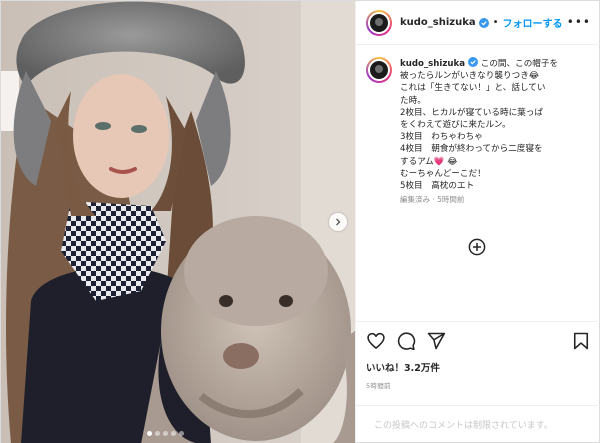 Image resolution: width=600 pixels, height=443 pixels. I want to click on comment-restricted-text: この投稿へのコメントは制限されています。, so click(463, 425).